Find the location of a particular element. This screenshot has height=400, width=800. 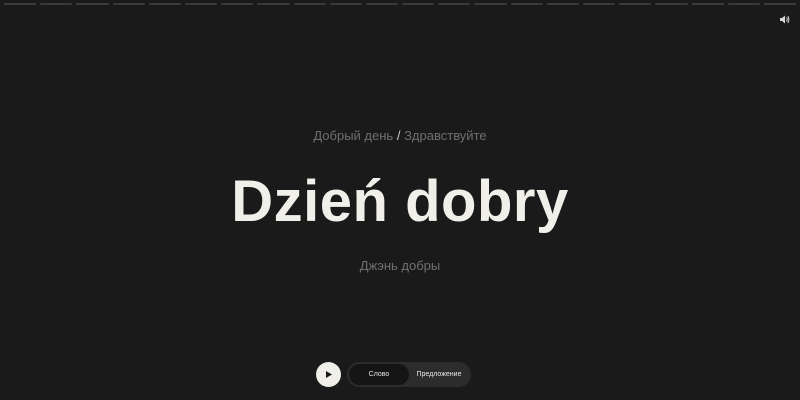

playback-controls: Слово Предложение is located at coordinates (393, 374).